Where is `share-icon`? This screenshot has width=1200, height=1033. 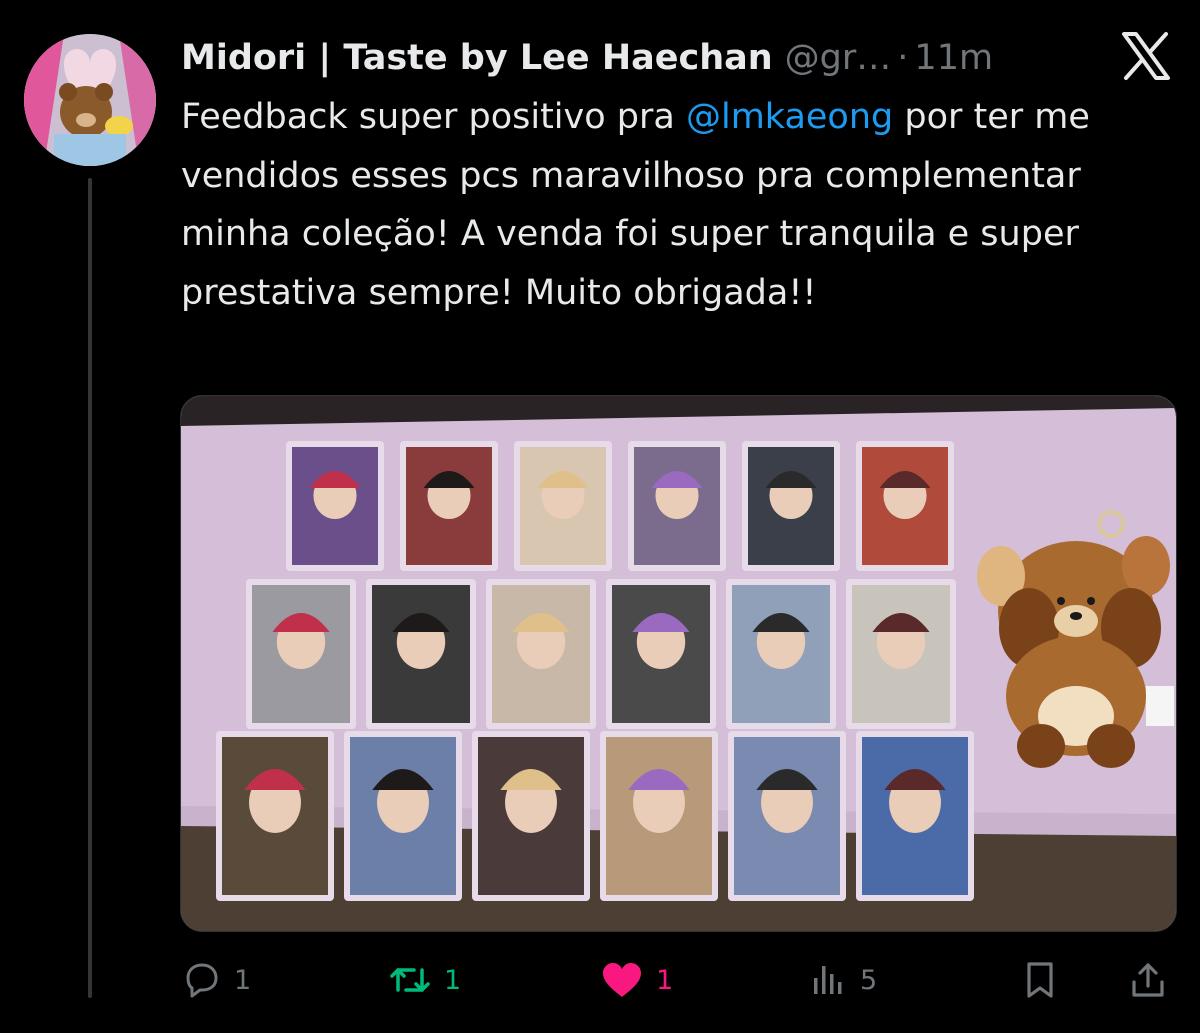 share-icon is located at coordinates (1148, 980).